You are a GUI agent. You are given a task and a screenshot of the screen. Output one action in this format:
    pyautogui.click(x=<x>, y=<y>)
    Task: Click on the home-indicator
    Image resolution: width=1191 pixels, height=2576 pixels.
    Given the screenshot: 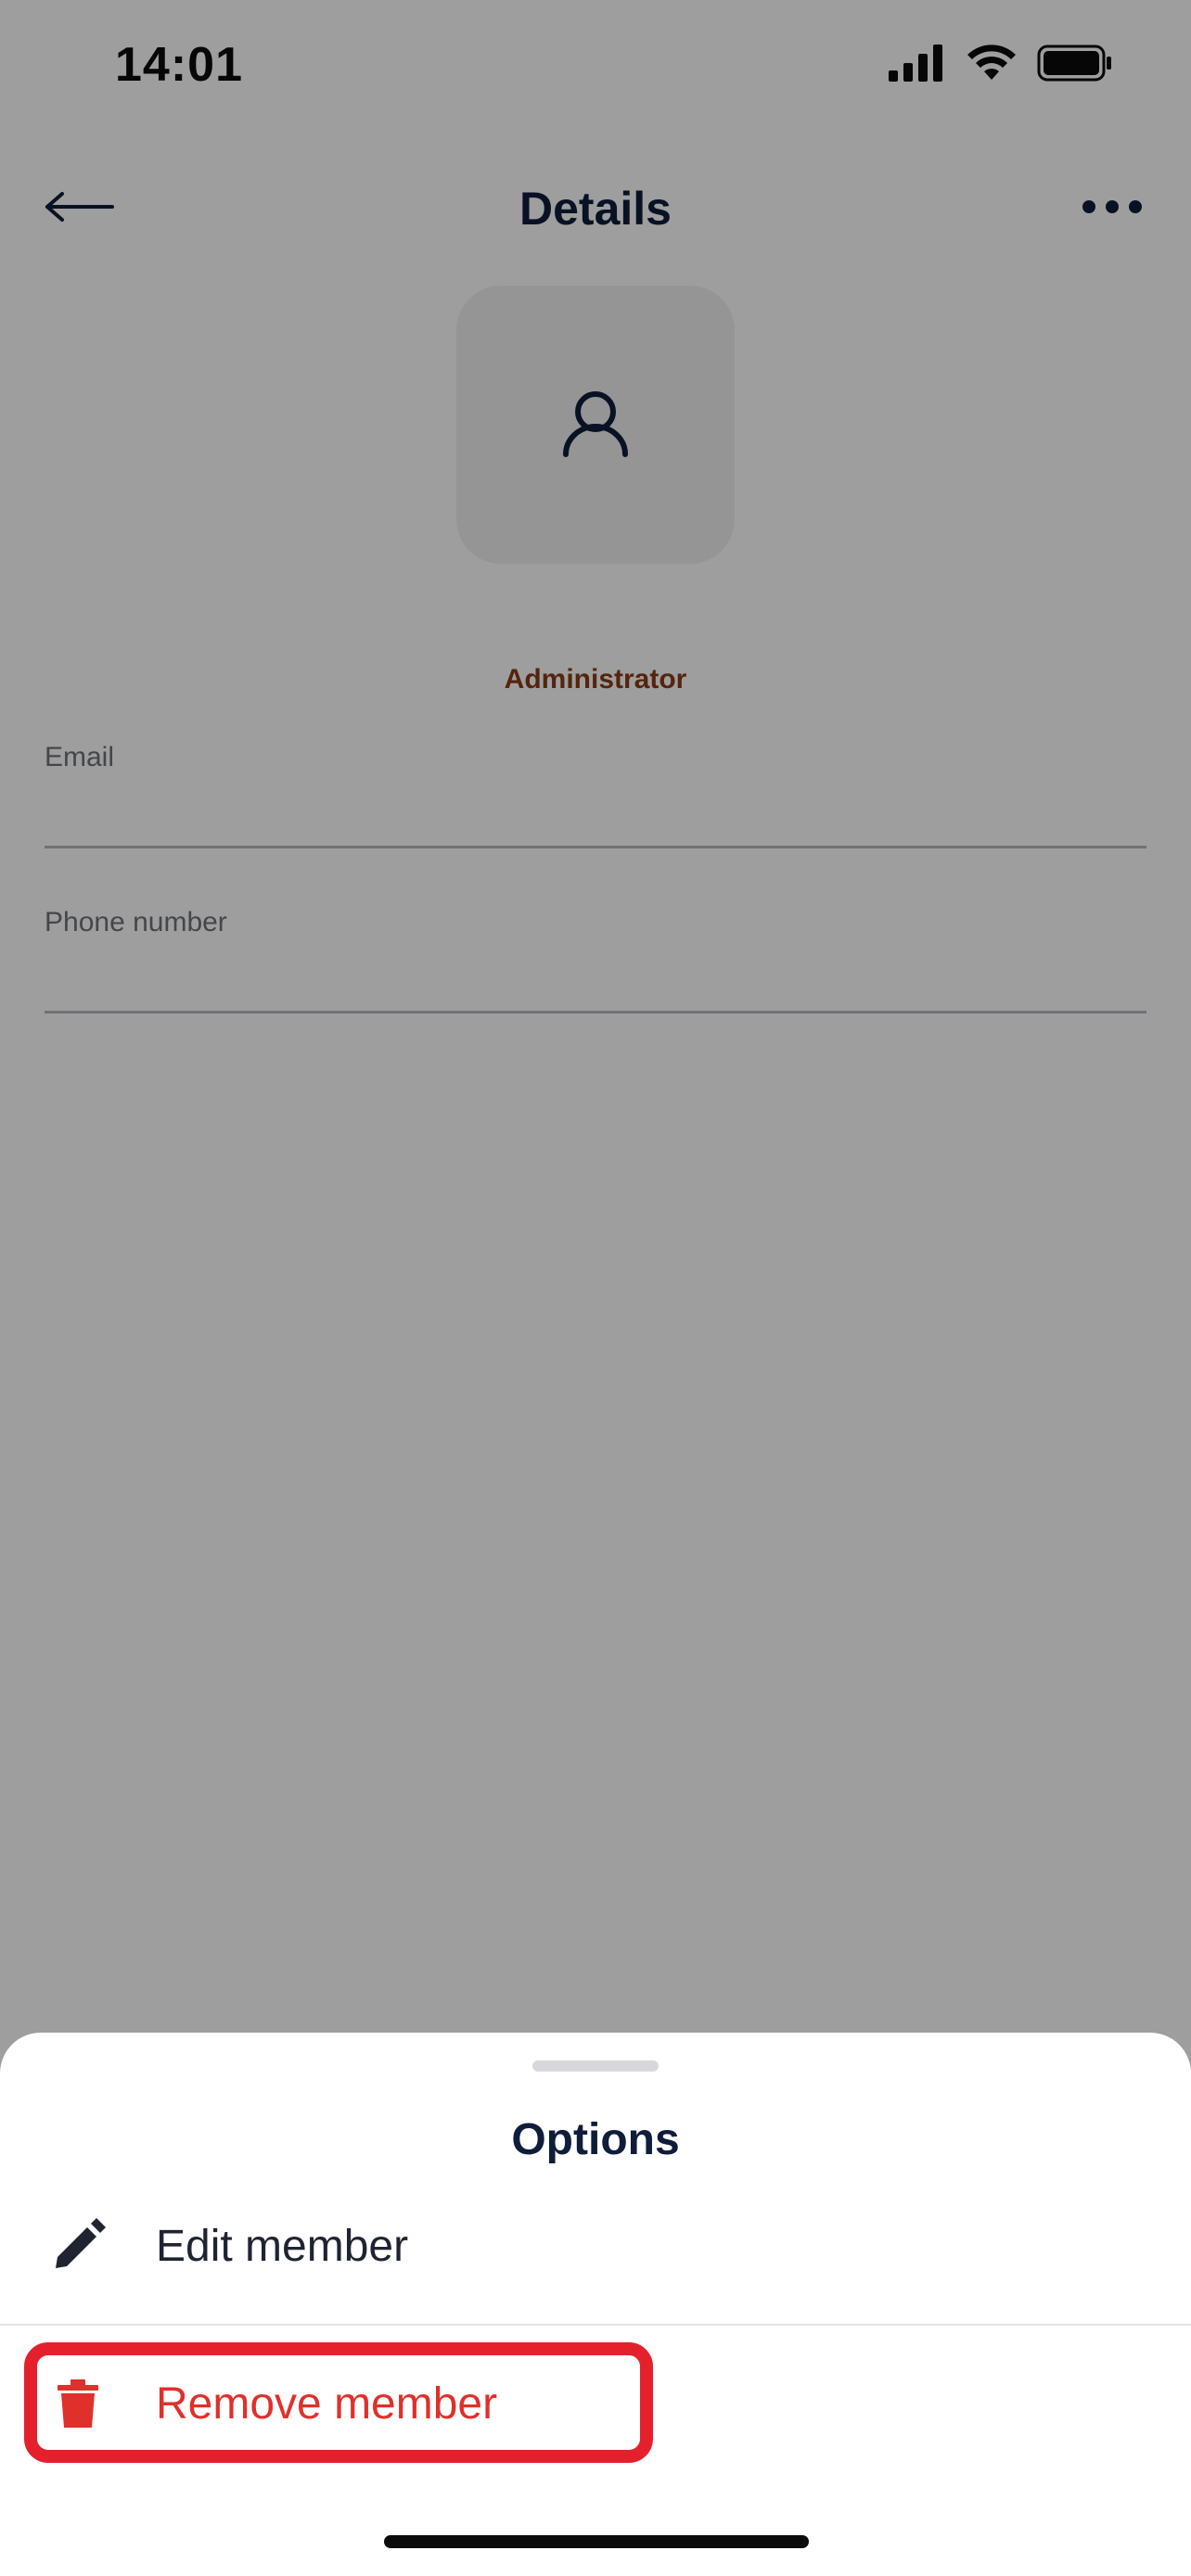 What is the action you would take?
    pyautogui.click(x=597, y=2541)
    